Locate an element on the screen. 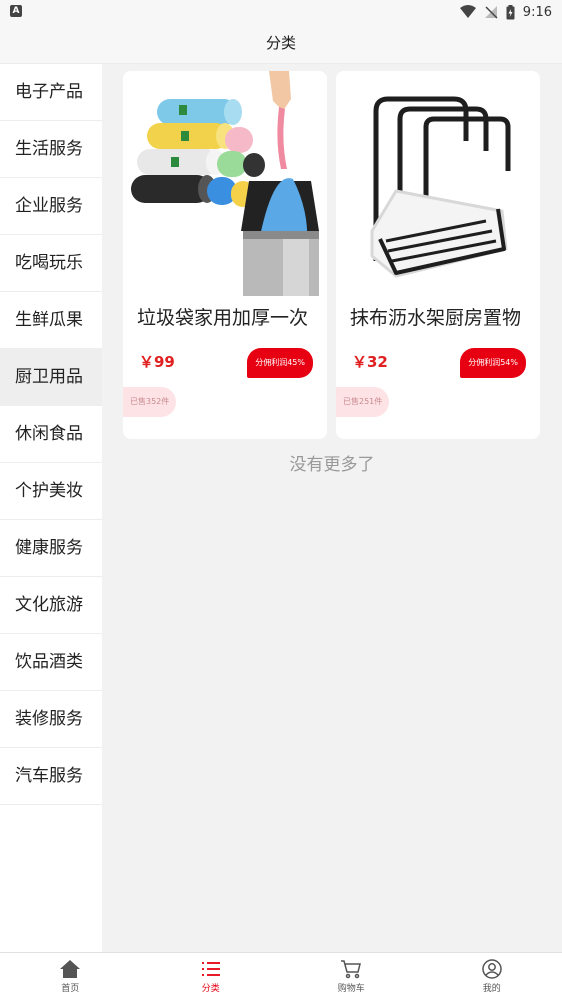 Image resolution: width=562 pixels, height=1000 pixels. bottom-nav: 首页 分类 购物车 我的 is located at coordinates (281, 976).